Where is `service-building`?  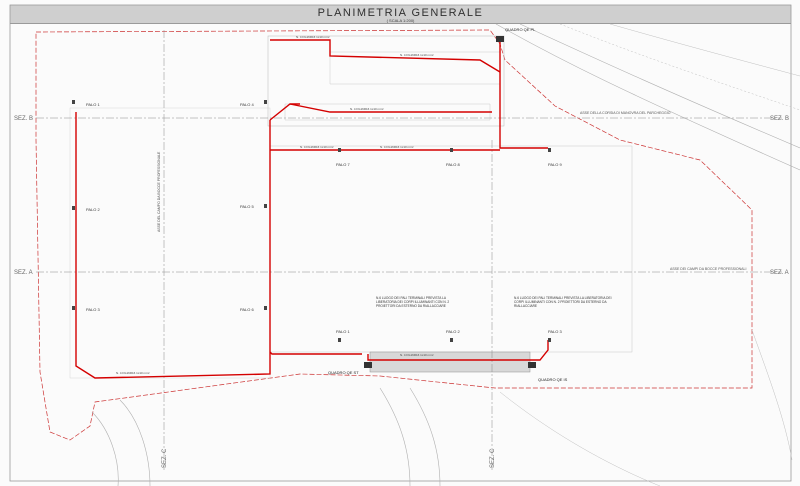
service-building is located at coordinates (450, 362).